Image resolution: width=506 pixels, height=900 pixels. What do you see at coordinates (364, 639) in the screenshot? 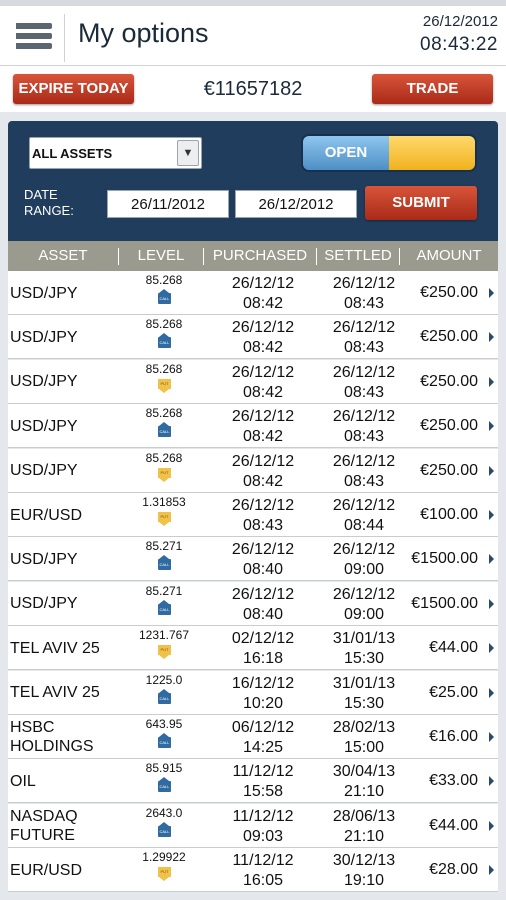
I see `row-settled-date: 31/01/13` at bounding box center [364, 639].